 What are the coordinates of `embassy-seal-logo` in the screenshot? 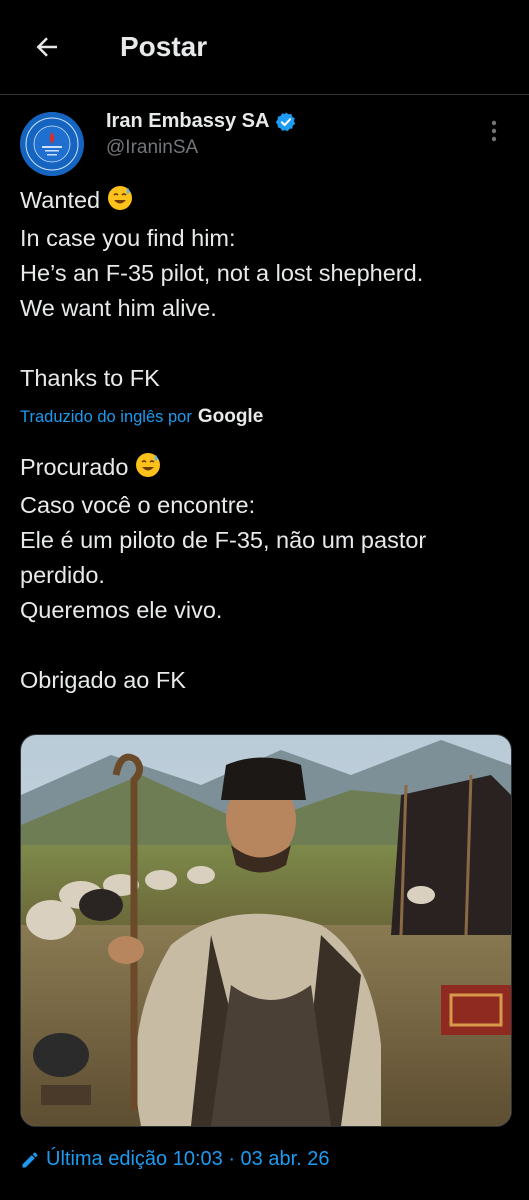 It's located at (52, 144).